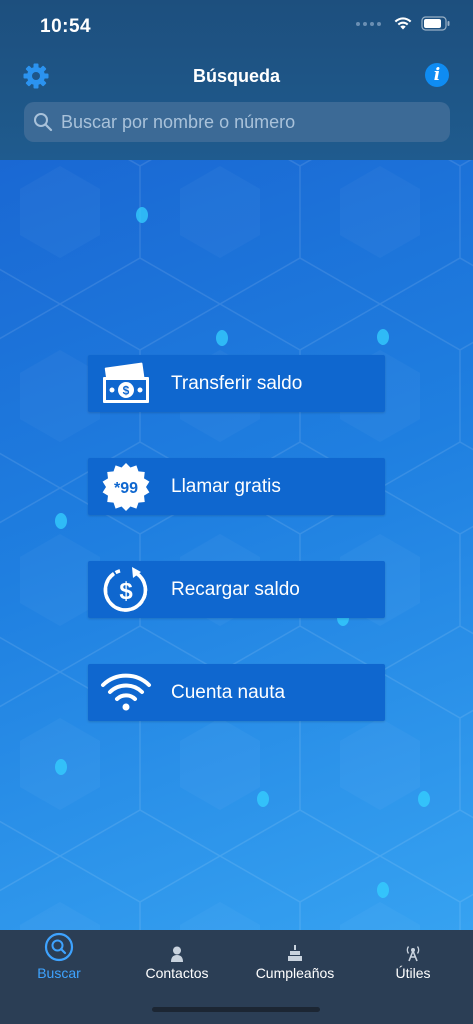  I want to click on cake-icon, so click(295, 953).